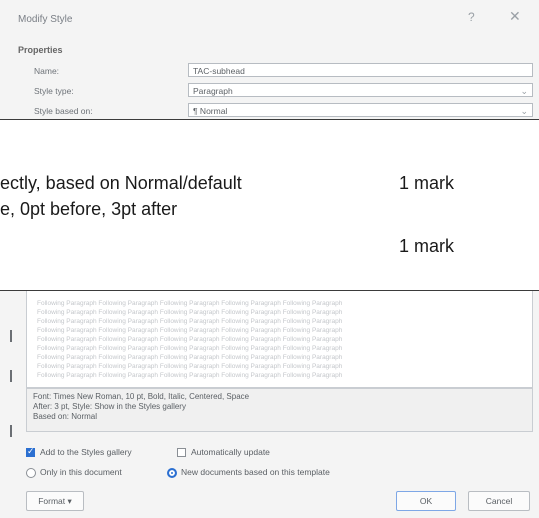  What do you see at coordinates (31, 473) in the screenshot?
I see `only-this-document-radio` at bounding box center [31, 473].